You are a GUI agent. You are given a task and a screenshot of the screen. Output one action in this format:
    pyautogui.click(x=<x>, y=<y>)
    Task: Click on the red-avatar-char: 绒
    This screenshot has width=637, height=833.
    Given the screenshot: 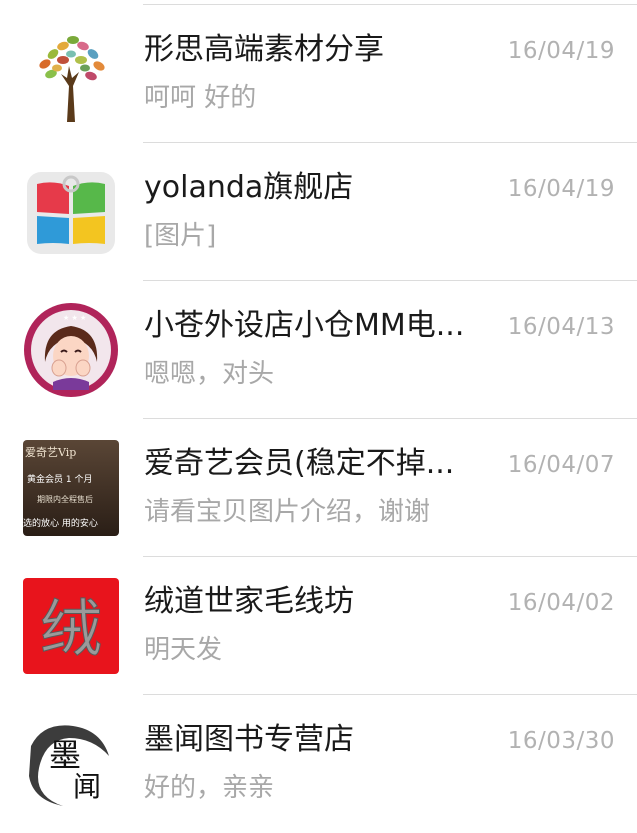 What is the action you would take?
    pyautogui.click(x=71, y=628)
    